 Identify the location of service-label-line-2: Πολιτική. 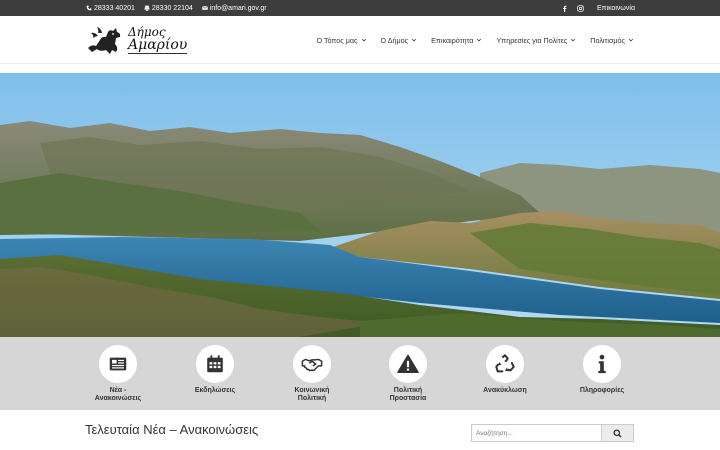
(312, 398).